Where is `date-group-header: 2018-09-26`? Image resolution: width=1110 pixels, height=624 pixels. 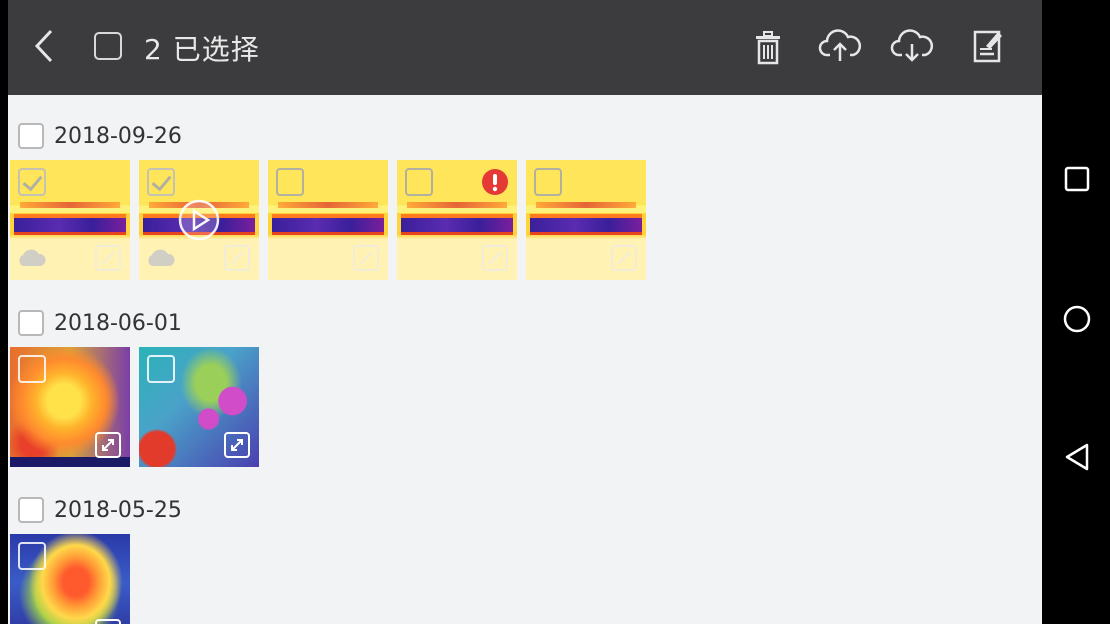
date-group-header: 2018-09-26 is located at coordinates (100, 136).